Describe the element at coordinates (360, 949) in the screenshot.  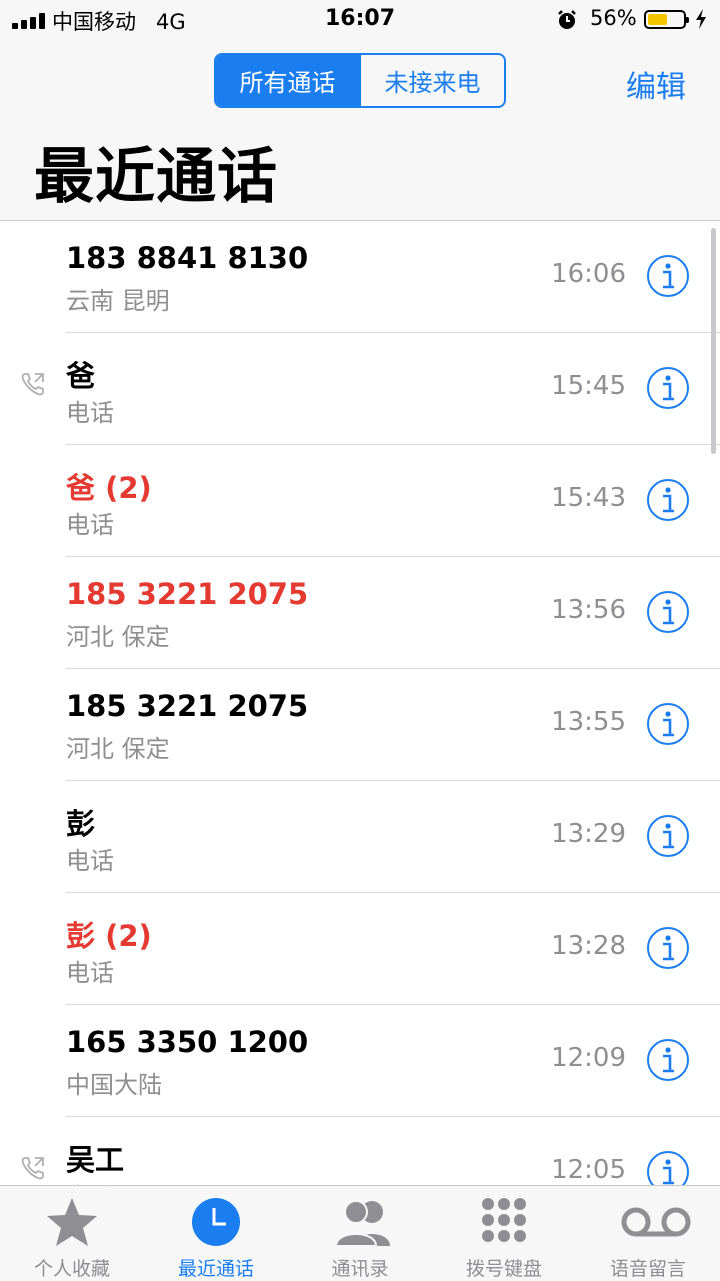
I see `call-row: 彭 (2) 电话 13:28` at that location.